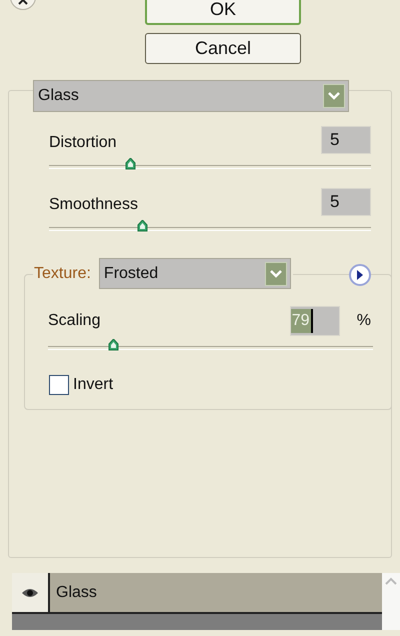 This screenshot has width=400, height=636. Describe the element at coordinates (75, 321) in the screenshot. I see `slider-label: Scaling` at that location.